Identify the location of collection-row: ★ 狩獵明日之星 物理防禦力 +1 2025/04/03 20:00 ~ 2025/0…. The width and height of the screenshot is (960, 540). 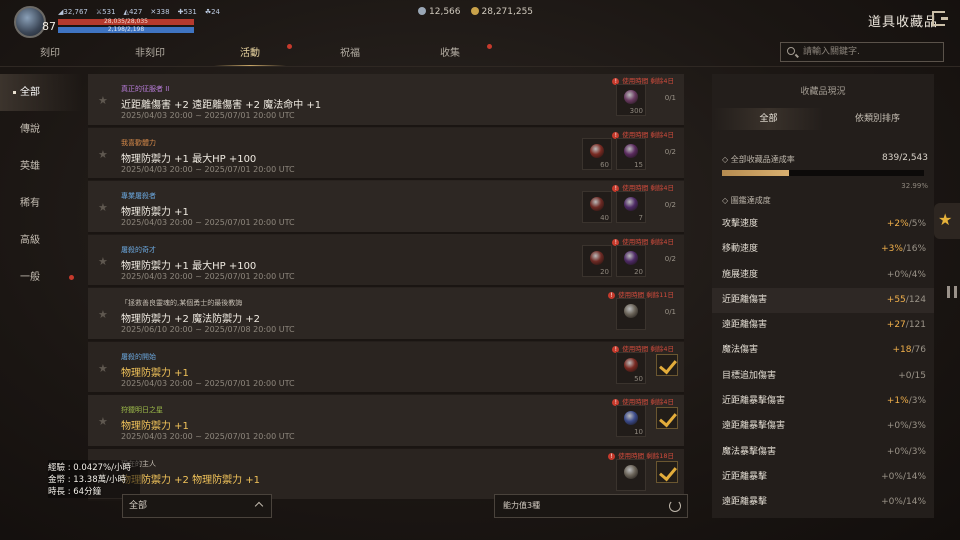
(386, 421).